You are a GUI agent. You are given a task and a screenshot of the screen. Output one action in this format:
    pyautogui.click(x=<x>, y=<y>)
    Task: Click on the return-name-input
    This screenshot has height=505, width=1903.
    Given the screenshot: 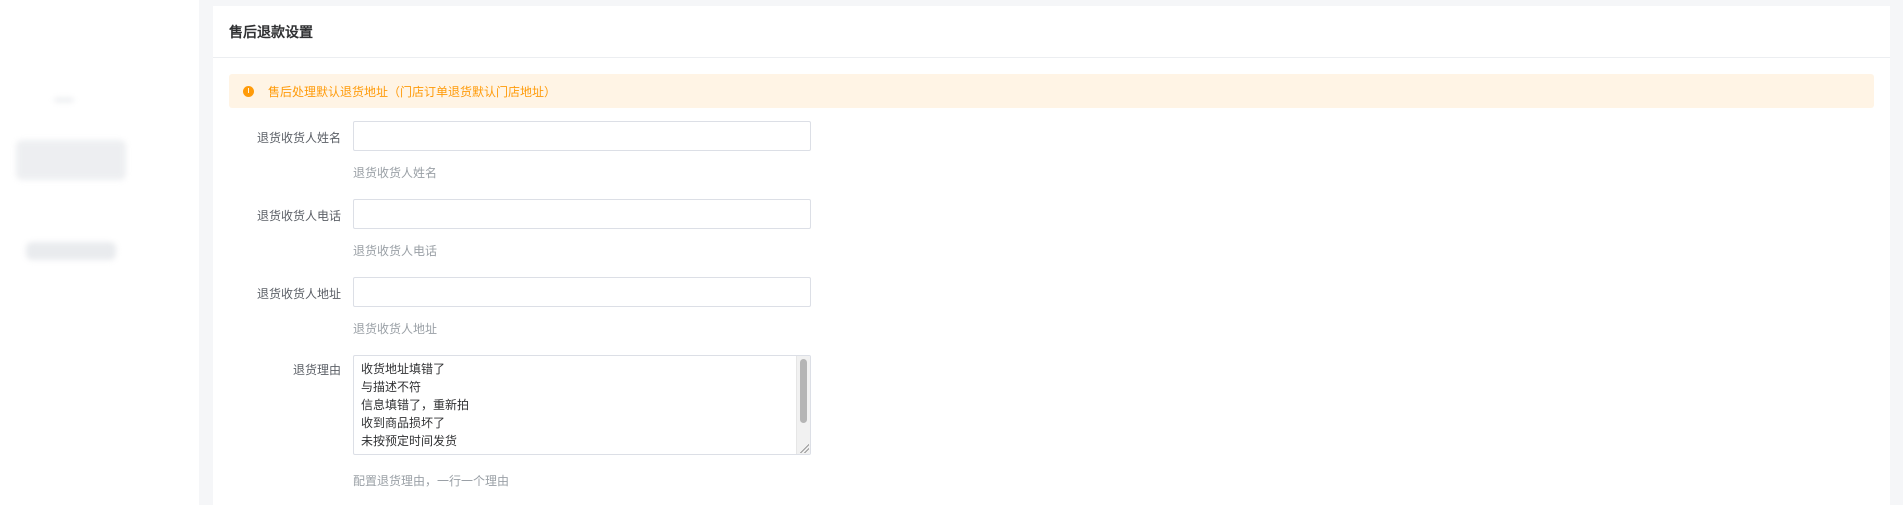 What is the action you would take?
    pyautogui.click(x=582, y=136)
    